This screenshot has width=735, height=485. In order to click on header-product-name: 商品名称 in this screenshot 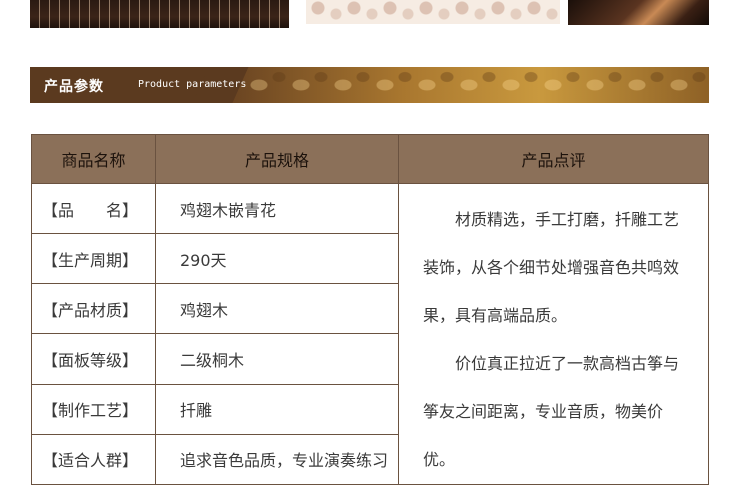, I will do `click(93, 159)`.